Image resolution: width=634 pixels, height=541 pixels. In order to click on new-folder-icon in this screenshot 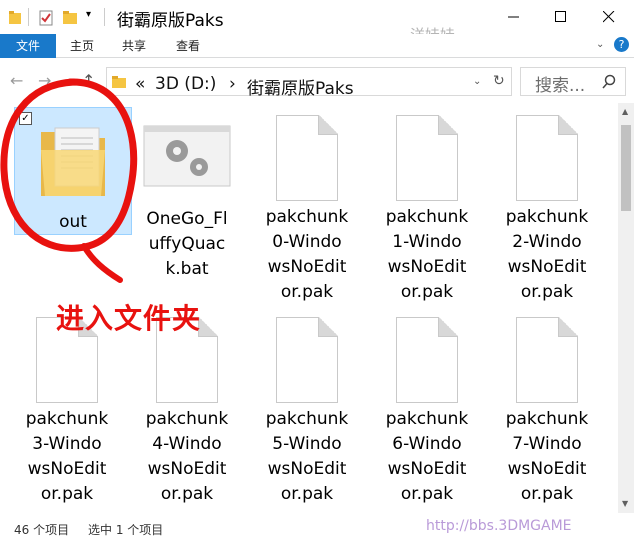, I will do `click(70, 18)`.